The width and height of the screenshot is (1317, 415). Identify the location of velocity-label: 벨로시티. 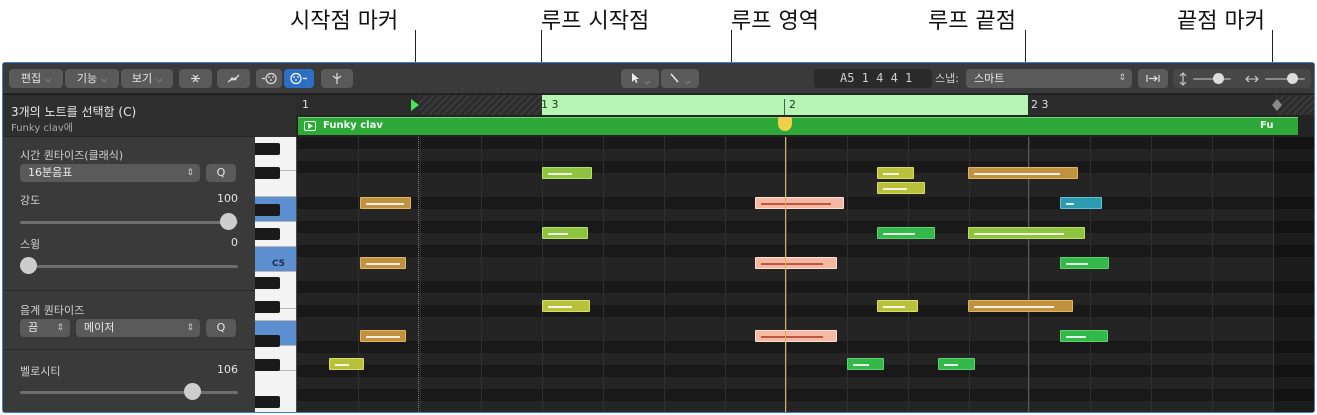
(40, 371).